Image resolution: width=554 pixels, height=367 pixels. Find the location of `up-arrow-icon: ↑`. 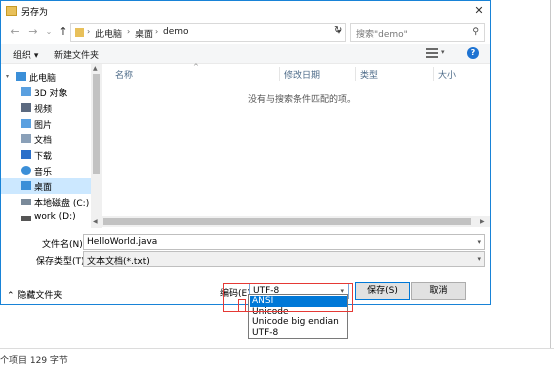

up-arrow-icon: ↑ is located at coordinates (63, 31).